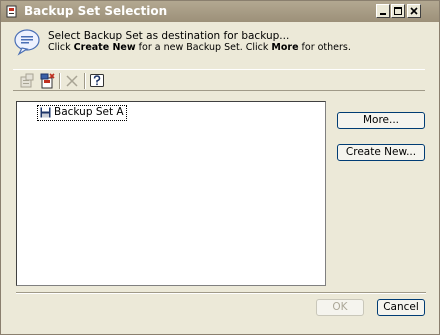  Describe the element at coordinates (220, 11) in the screenshot. I see `title-bar: Backup Set Selection` at that location.